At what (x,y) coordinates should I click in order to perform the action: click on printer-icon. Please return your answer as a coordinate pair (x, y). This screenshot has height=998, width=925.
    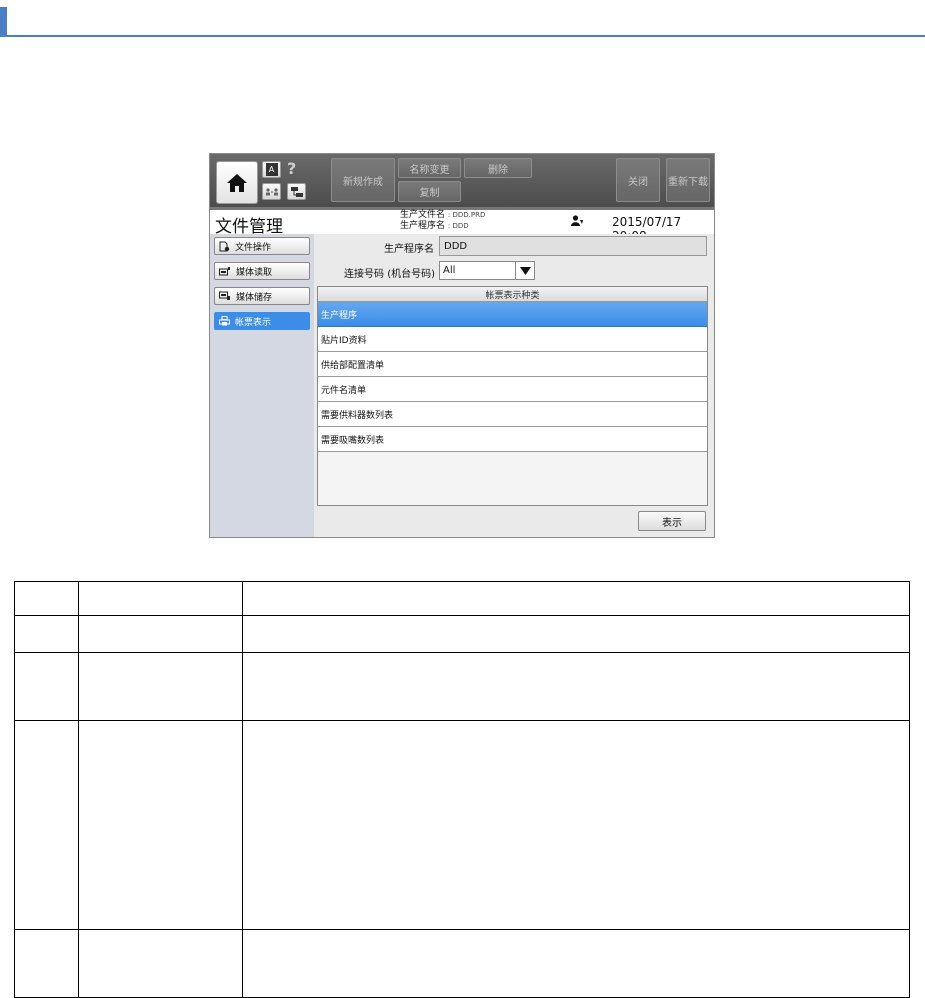
    Looking at the image, I should click on (224, 321).